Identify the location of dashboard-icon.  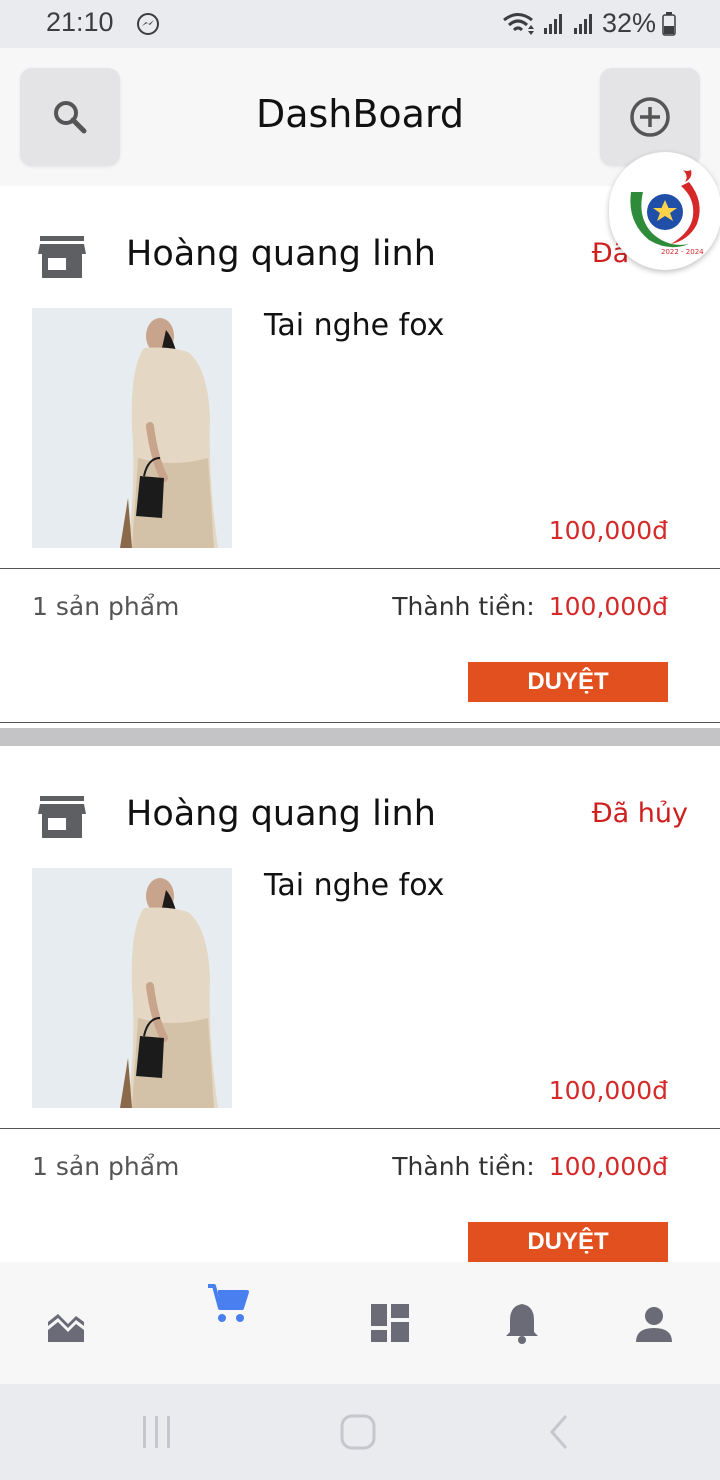
(390, 1323).